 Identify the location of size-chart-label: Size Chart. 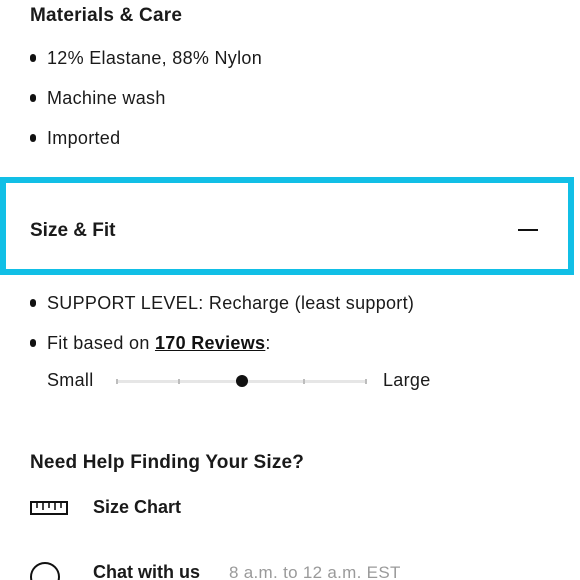
(137, 507).